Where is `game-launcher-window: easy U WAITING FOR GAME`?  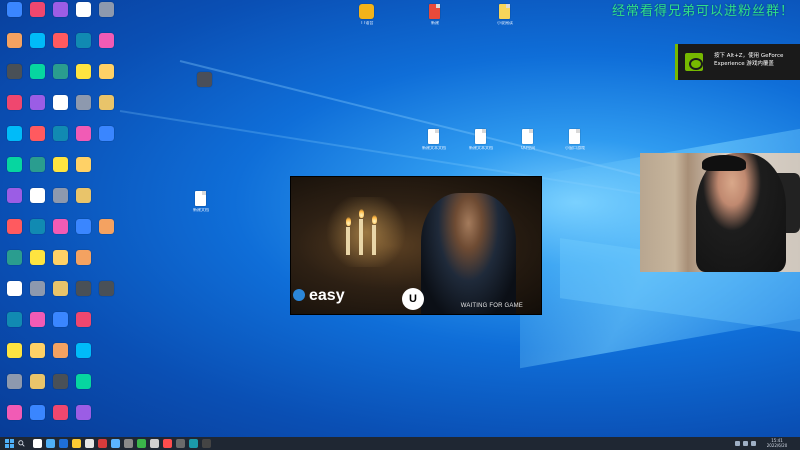 game-launcher-window: easy U WAITING FOR GAME is located at coordinates (416, 245).